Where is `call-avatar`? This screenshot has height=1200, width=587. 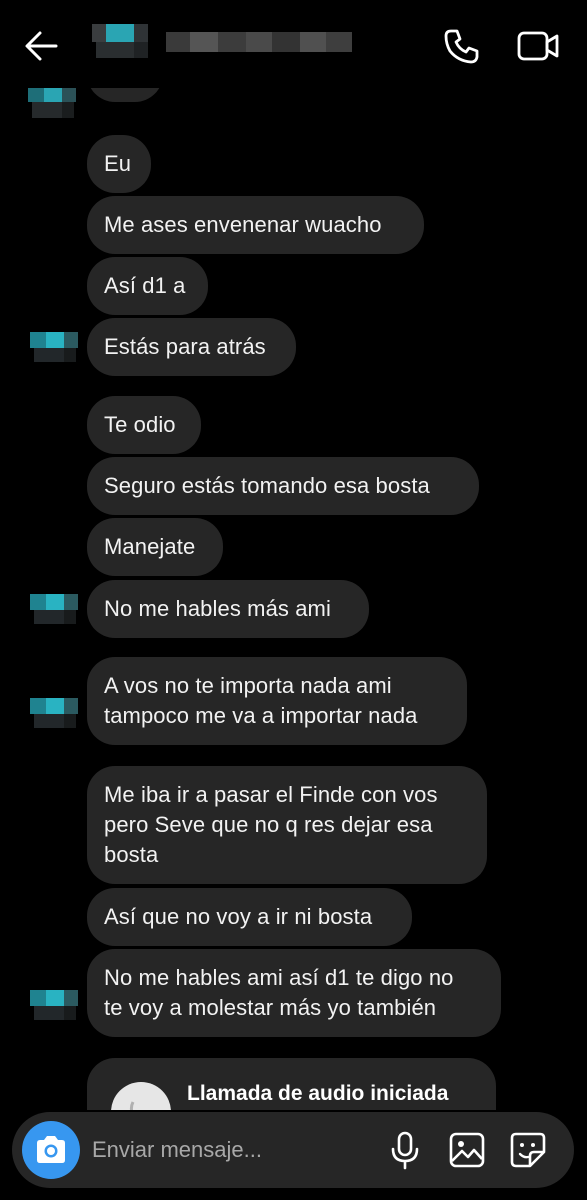
call-avatar is located at coordinates (141, 1096).